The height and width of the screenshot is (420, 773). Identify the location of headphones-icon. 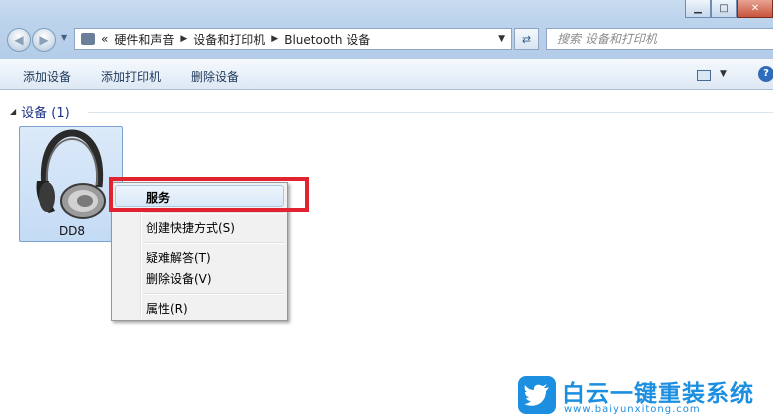
(71, 174).